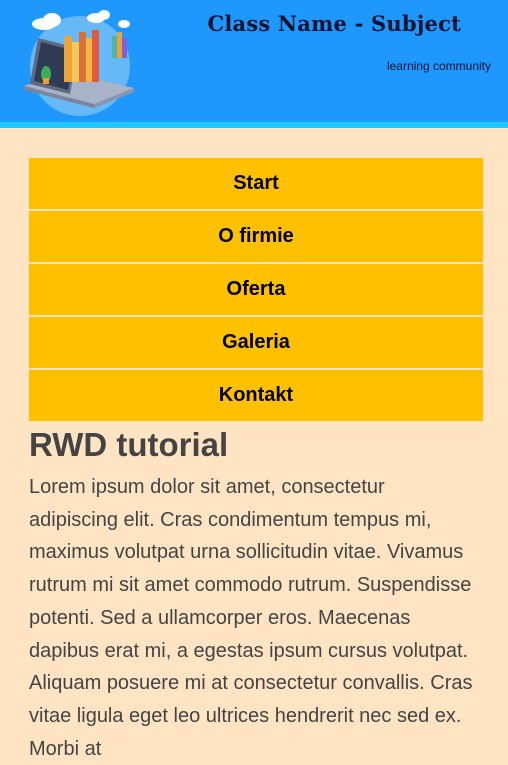 Image resolution: width=508 pixels, height=765 pixels. Describe the element at coordinates (256, 183) in the screenshot. I see `nav-item-start: Start` at that location.